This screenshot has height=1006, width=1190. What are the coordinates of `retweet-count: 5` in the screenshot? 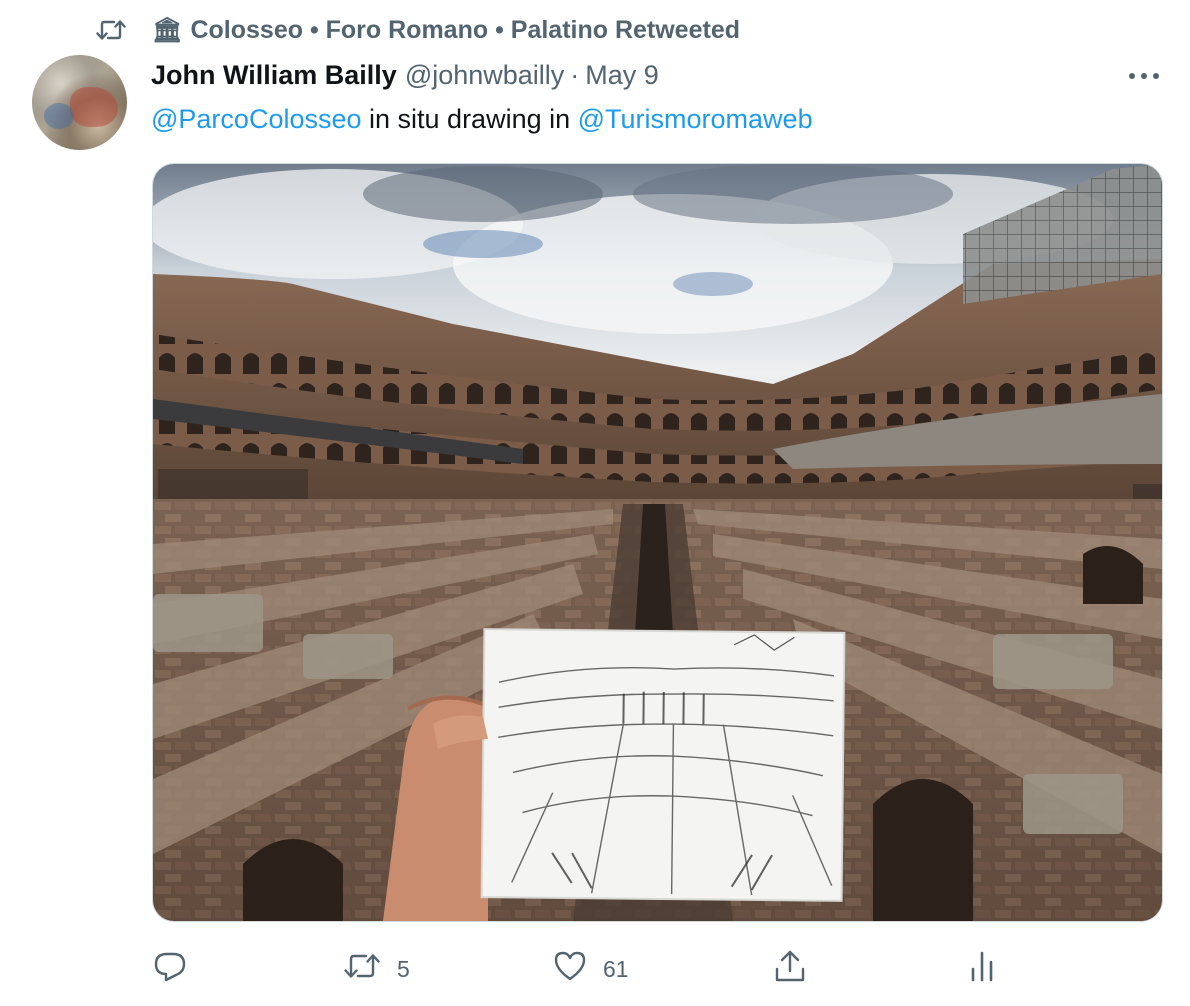 It's located at (403, 968).